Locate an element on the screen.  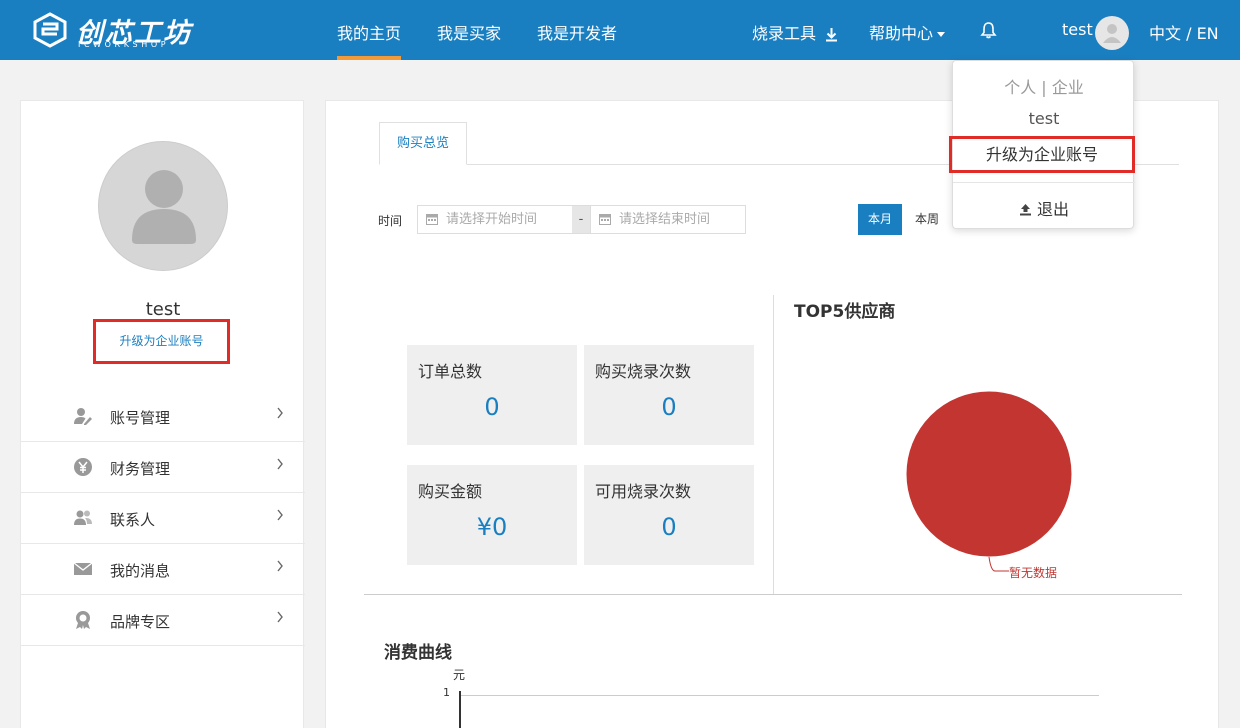
badge-icon is located at coordinates (83, 620).